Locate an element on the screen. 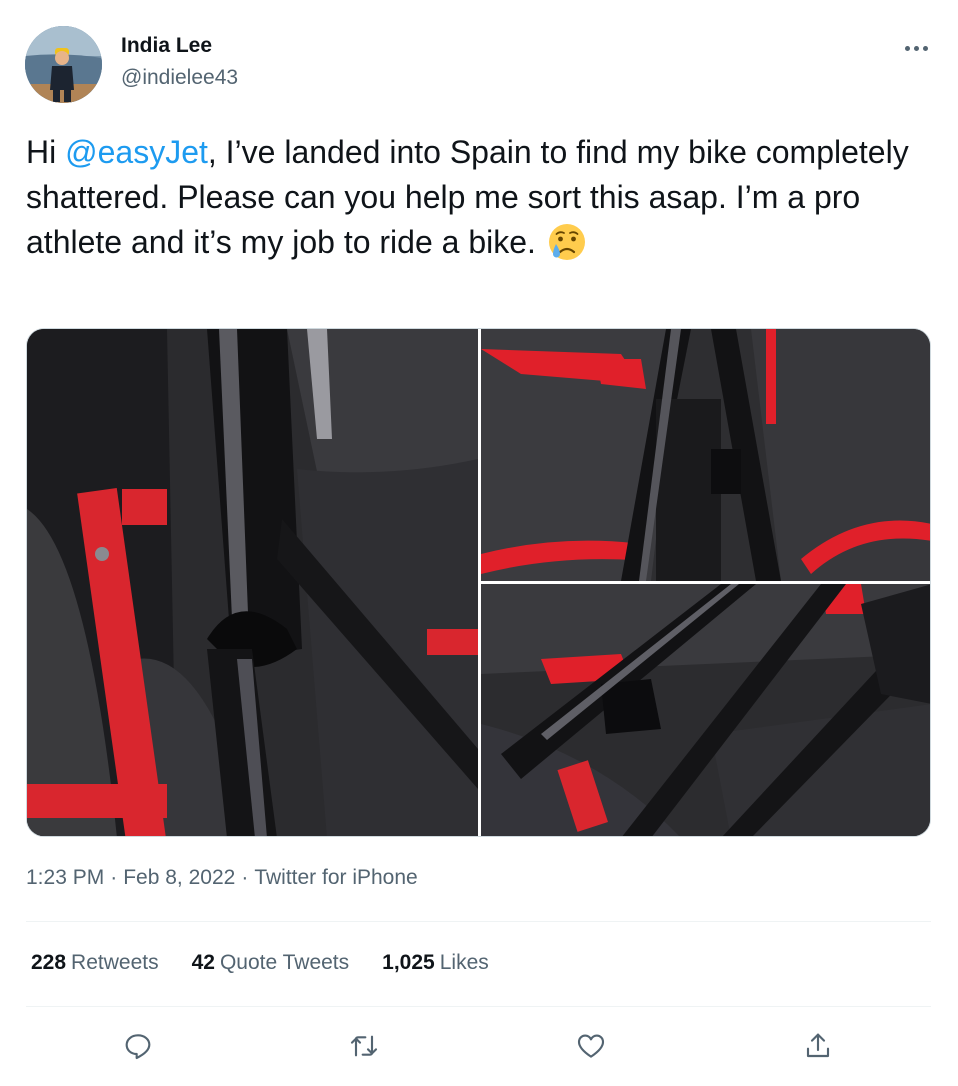  avatar-photo is located at coordinates (63, 64).